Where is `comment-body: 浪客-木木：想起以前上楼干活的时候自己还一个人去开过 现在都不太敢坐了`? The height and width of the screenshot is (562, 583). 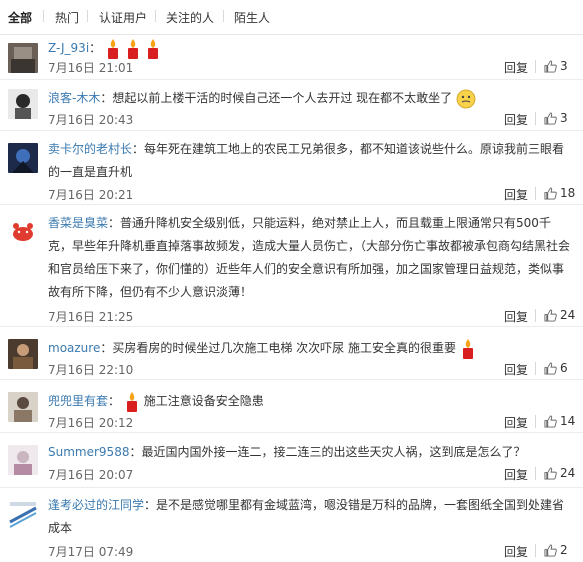 comment-body: 浪客-木木：想起以前上楼干活的时候自己还一个人去开过 现在都不太敢坐了 is located at coordinates (310, 98).